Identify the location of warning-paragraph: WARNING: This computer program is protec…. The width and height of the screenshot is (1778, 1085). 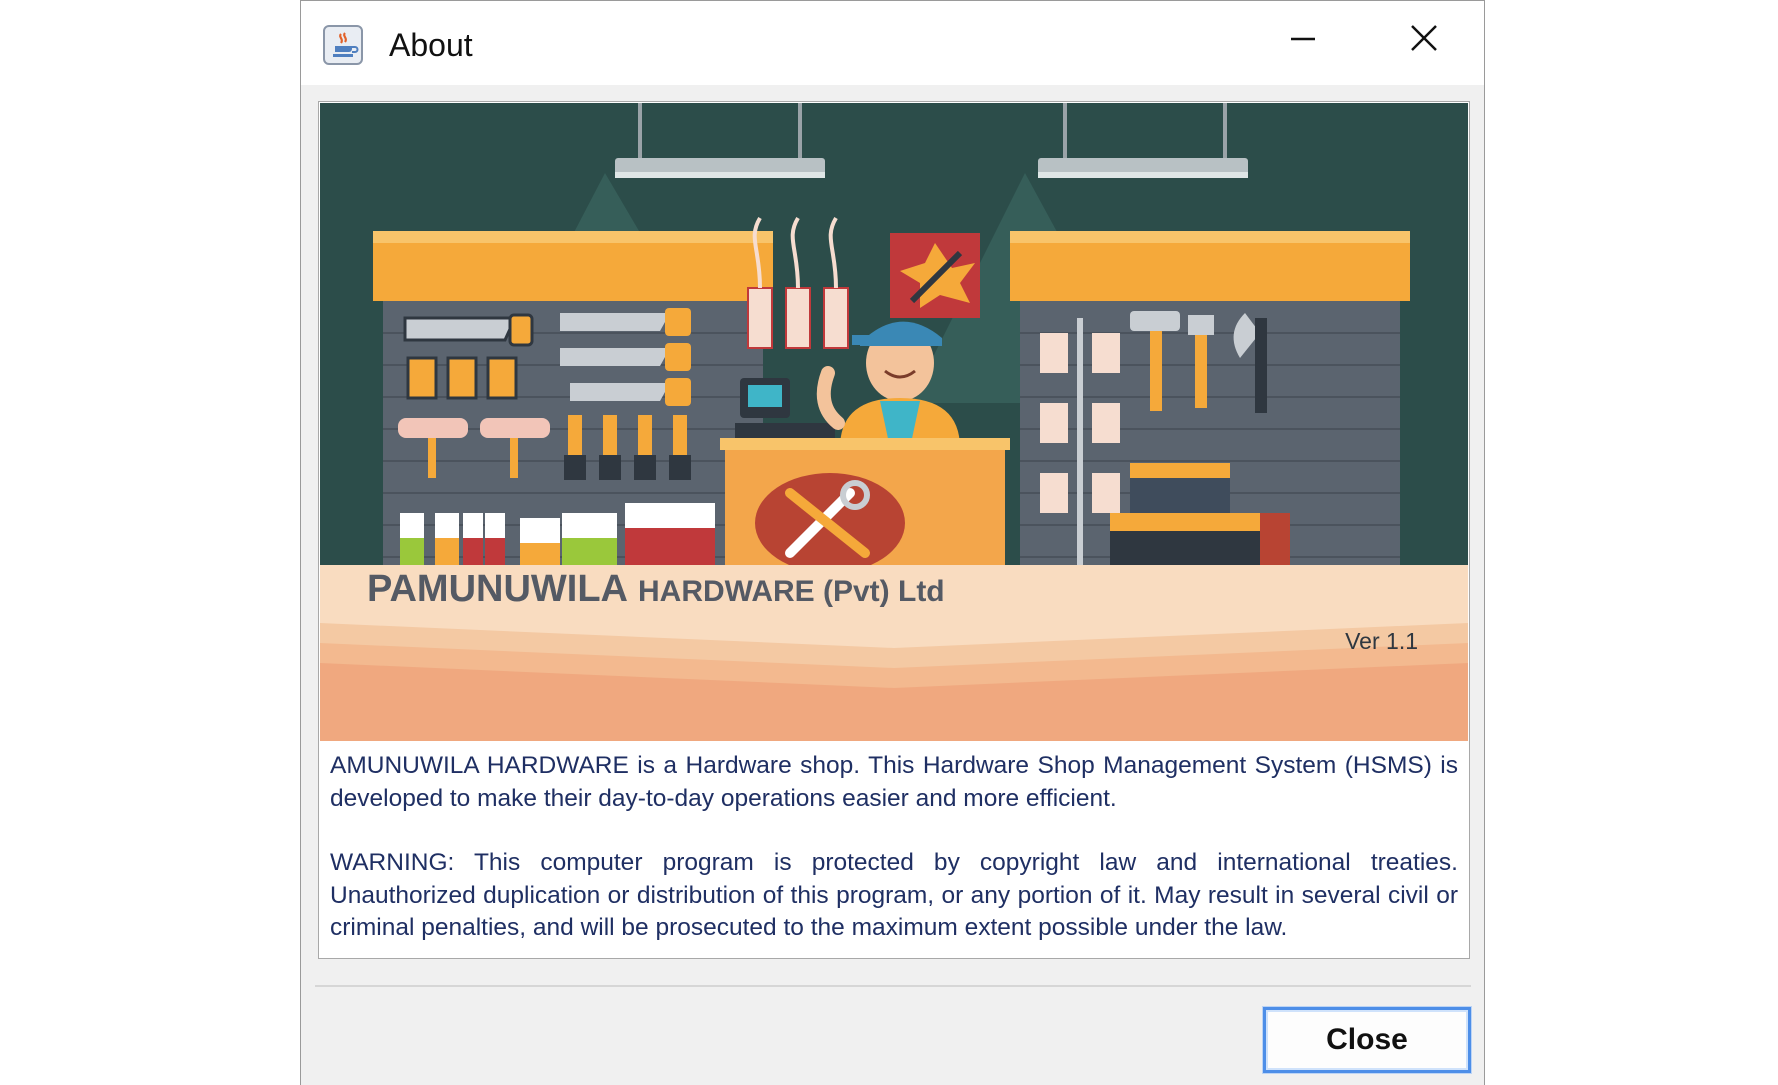
(894, 895).